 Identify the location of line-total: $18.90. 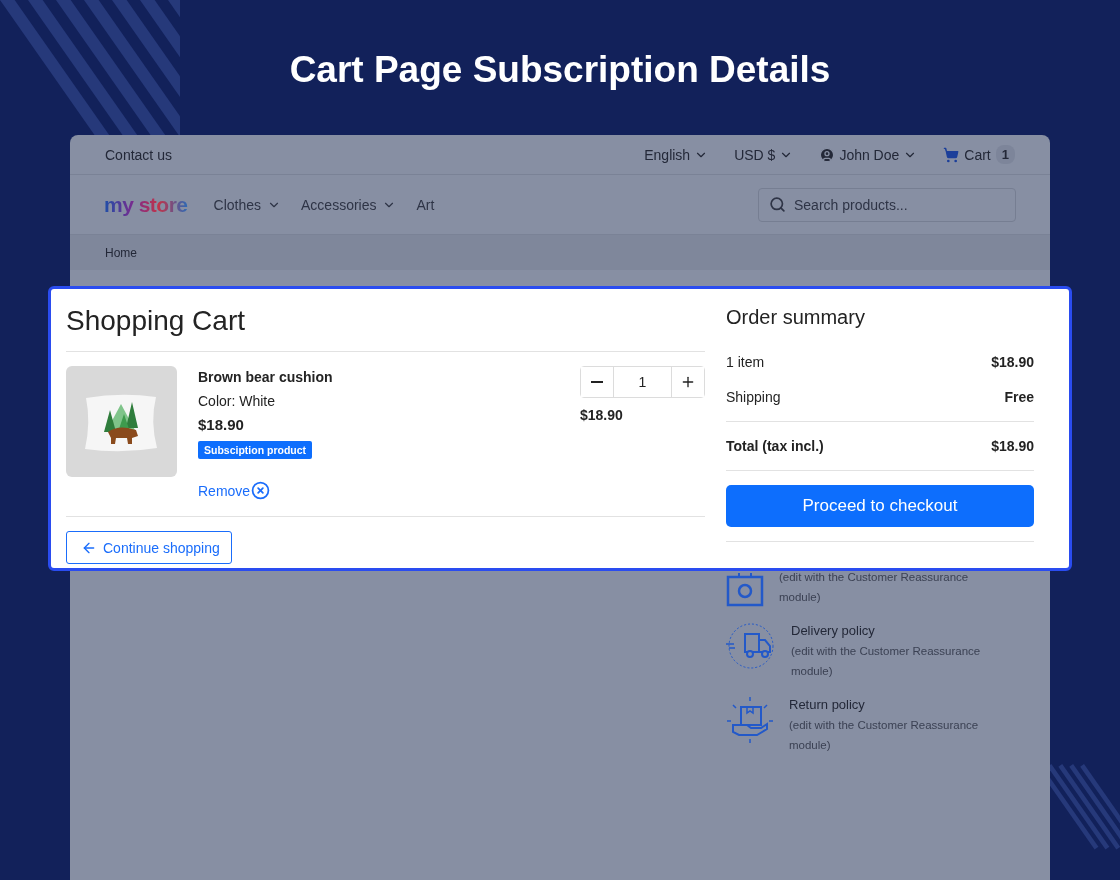
(602, 415).